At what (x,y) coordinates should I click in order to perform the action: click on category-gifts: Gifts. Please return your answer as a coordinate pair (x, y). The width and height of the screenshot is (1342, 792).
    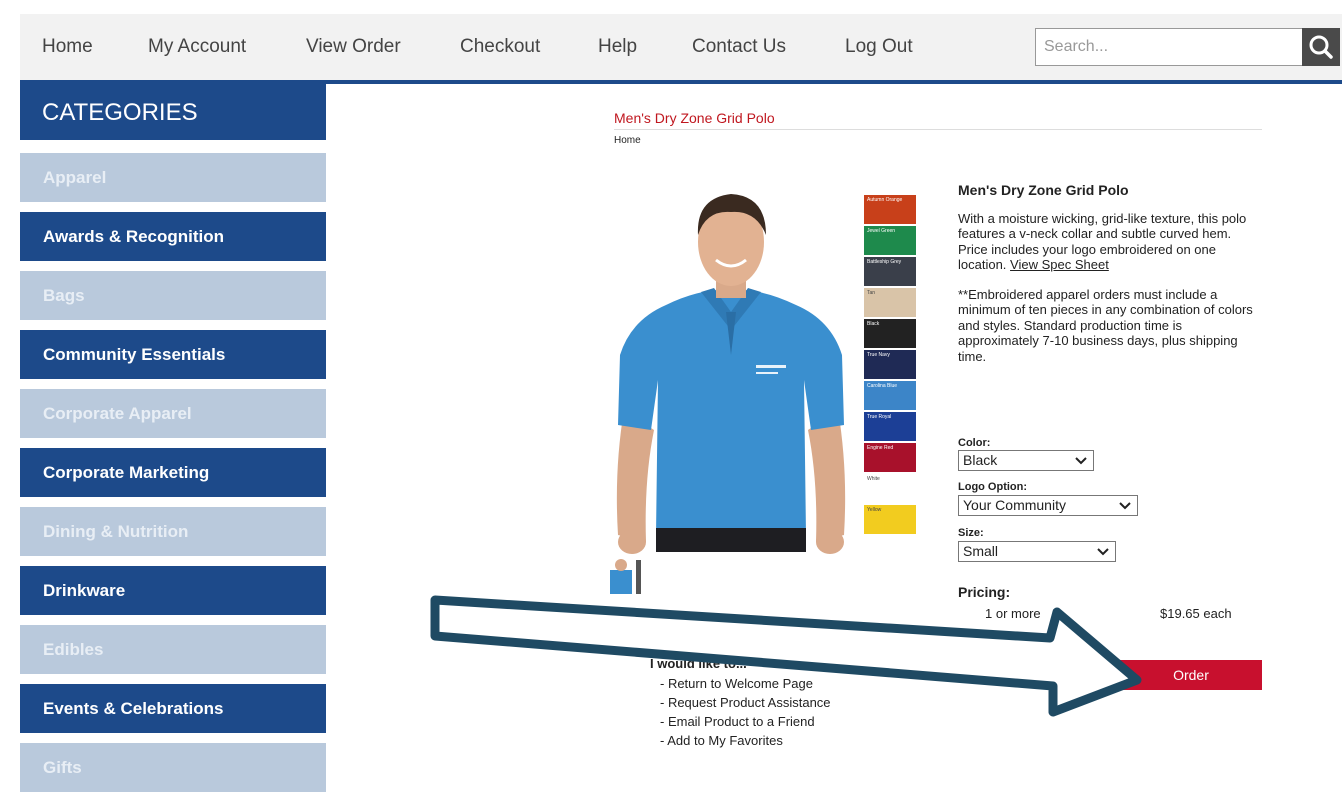
    Looking at the image, I should click on (173, 767).